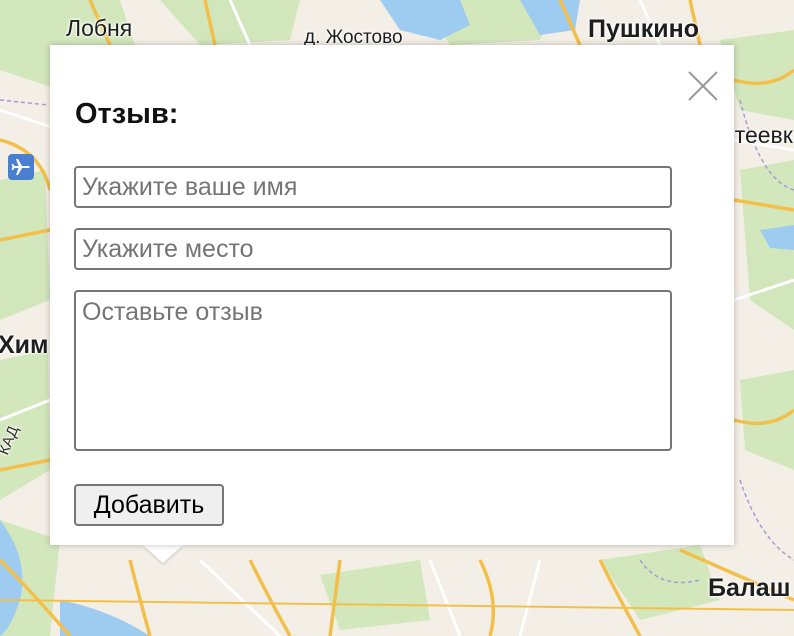 The width and height of the screenshot is (794, 636). Describe the element at coordinates (163, 554) in the screenshot. I see `popup-pointer` at that location.